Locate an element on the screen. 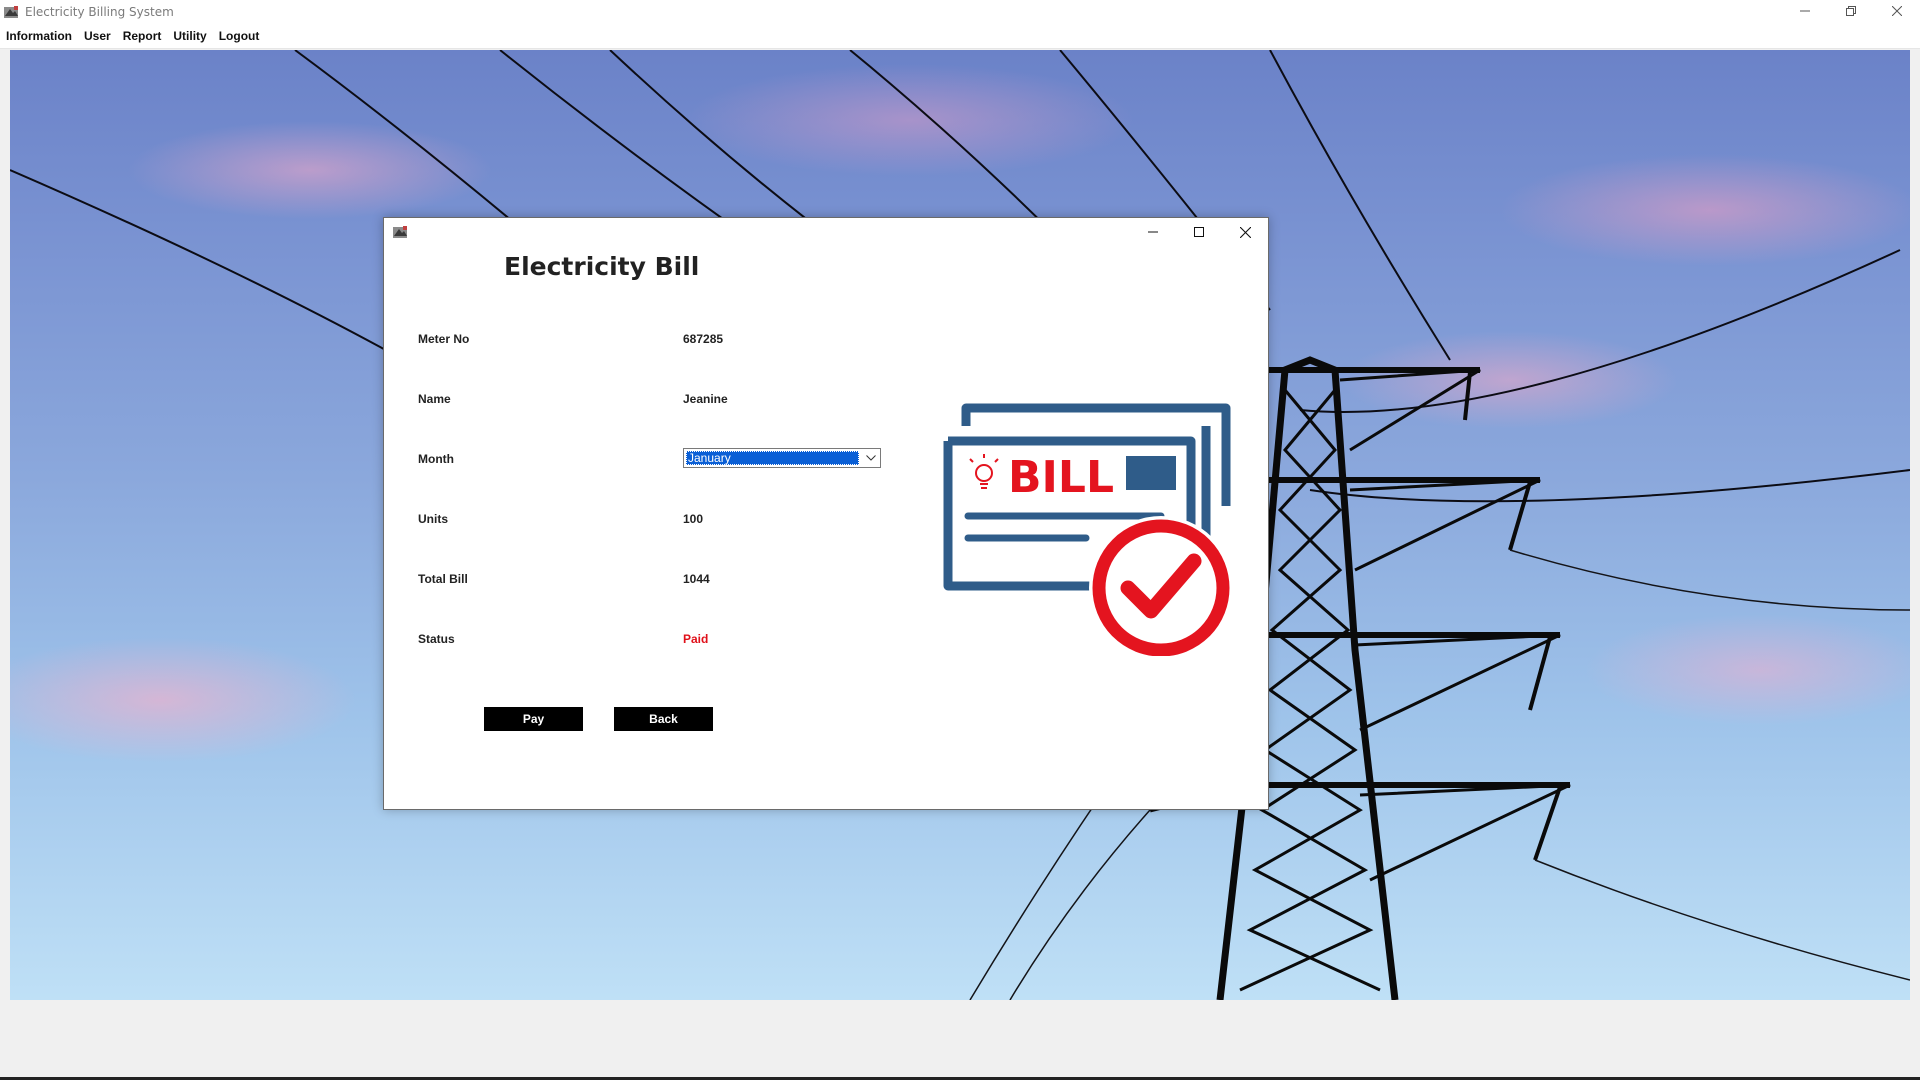 This screenshot has height=1080, width=1920. month-select: January is located at coordinates (782, 458).